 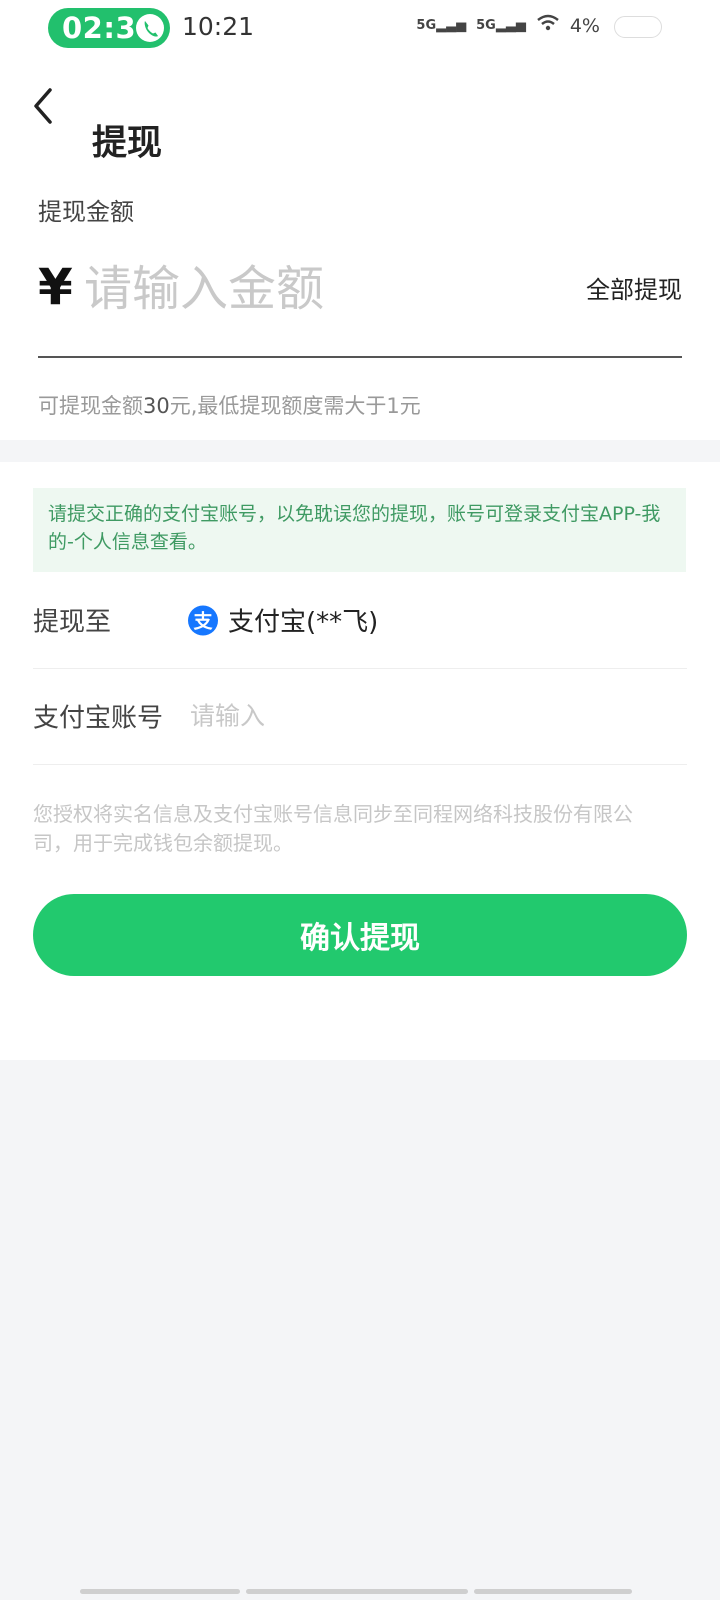 I want to click on withdraw-to-value: 支 支付宝(**飞), so click(x=283, y=620).